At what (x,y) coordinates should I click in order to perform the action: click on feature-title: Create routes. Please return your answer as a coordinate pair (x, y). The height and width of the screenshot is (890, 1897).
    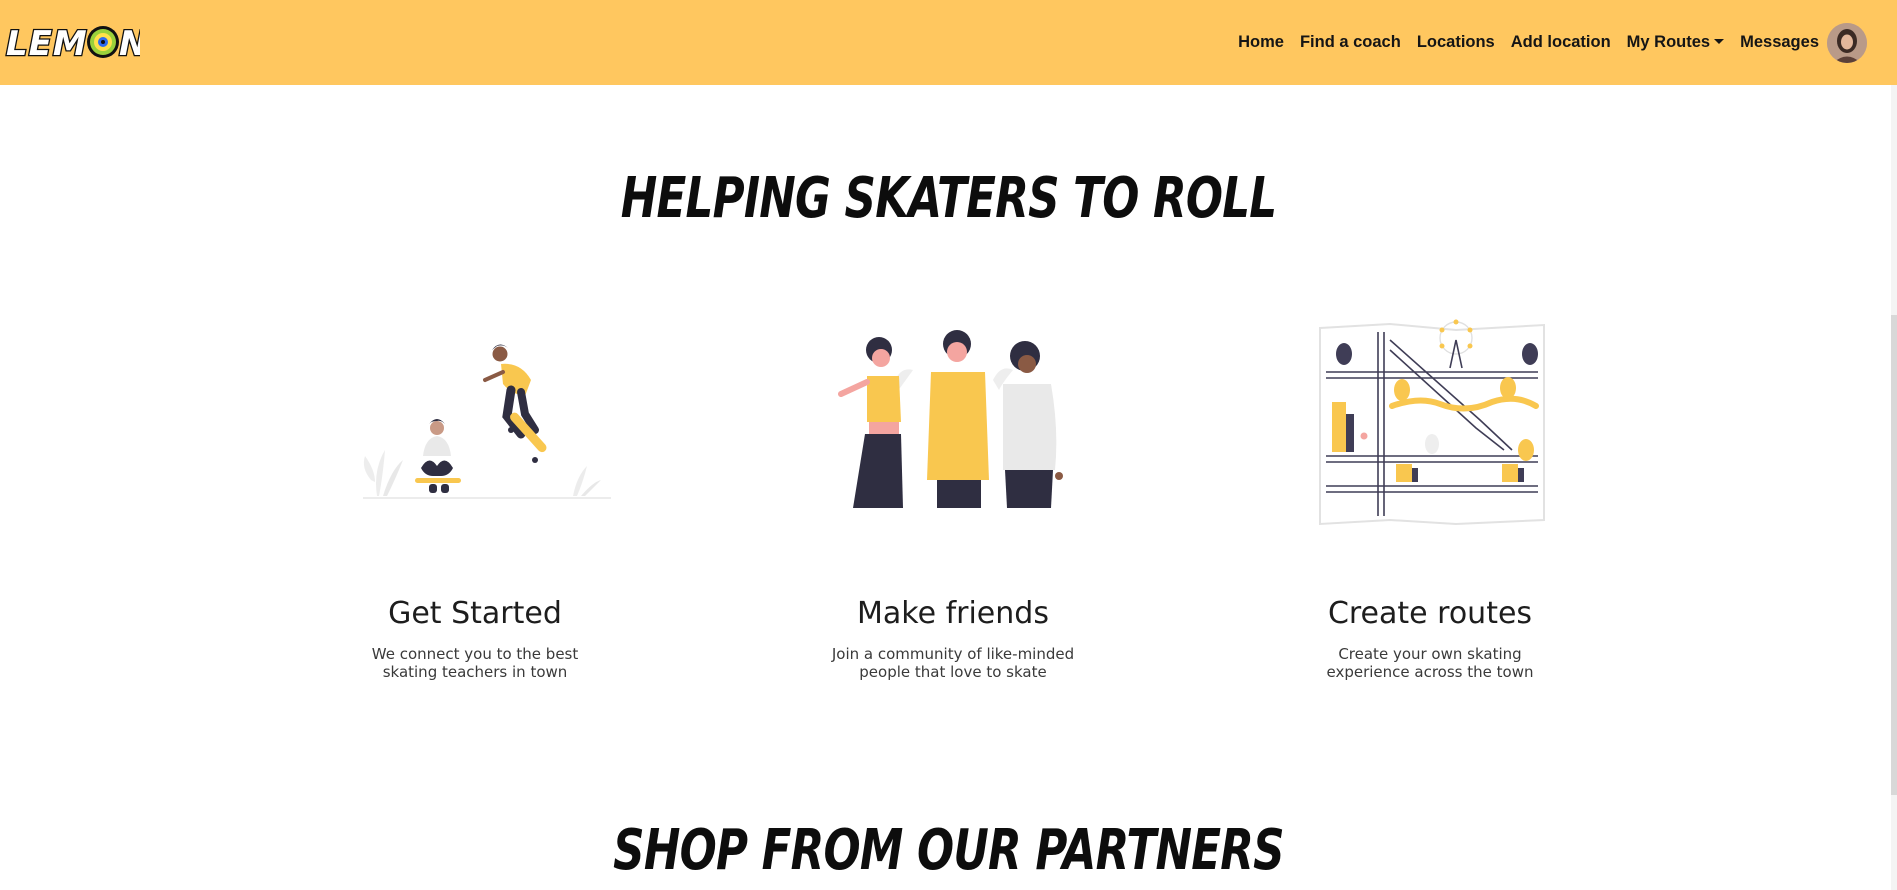
    Looking at the image, I should click on (1430, 613).